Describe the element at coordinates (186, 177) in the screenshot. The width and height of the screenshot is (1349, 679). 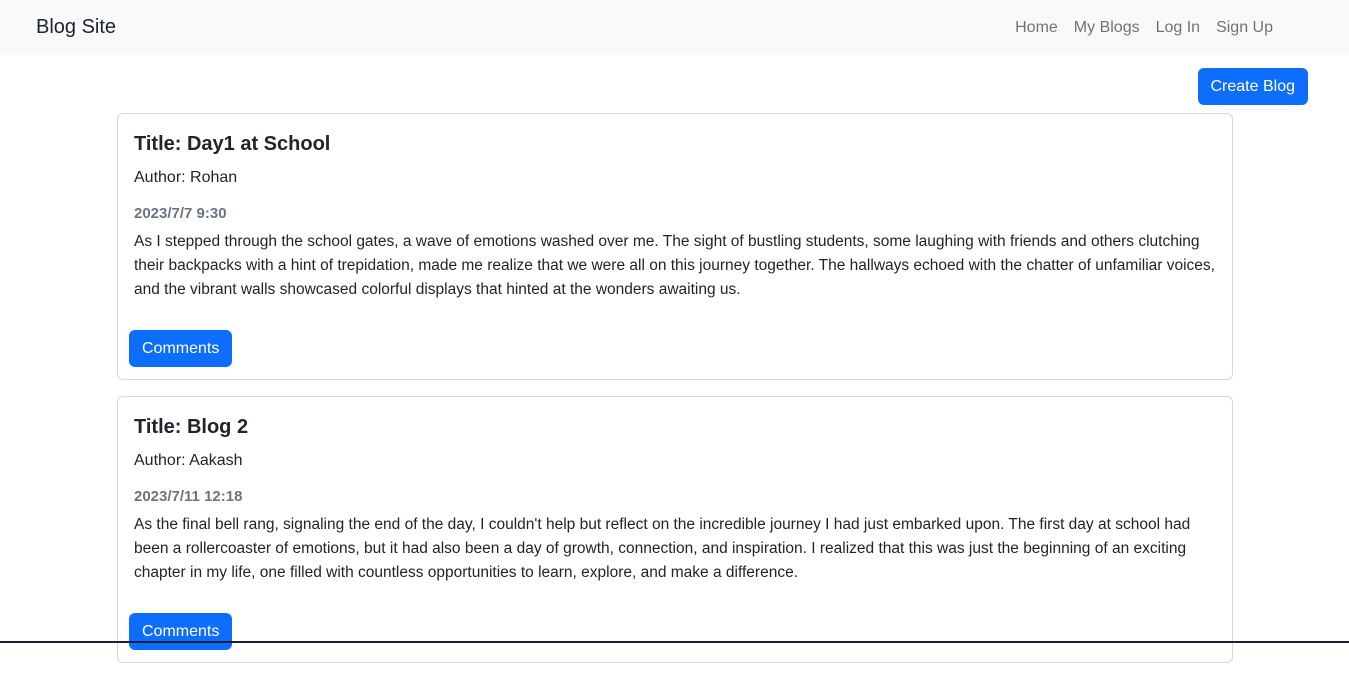
I see `blog-author: Author: Rohan` at that location.